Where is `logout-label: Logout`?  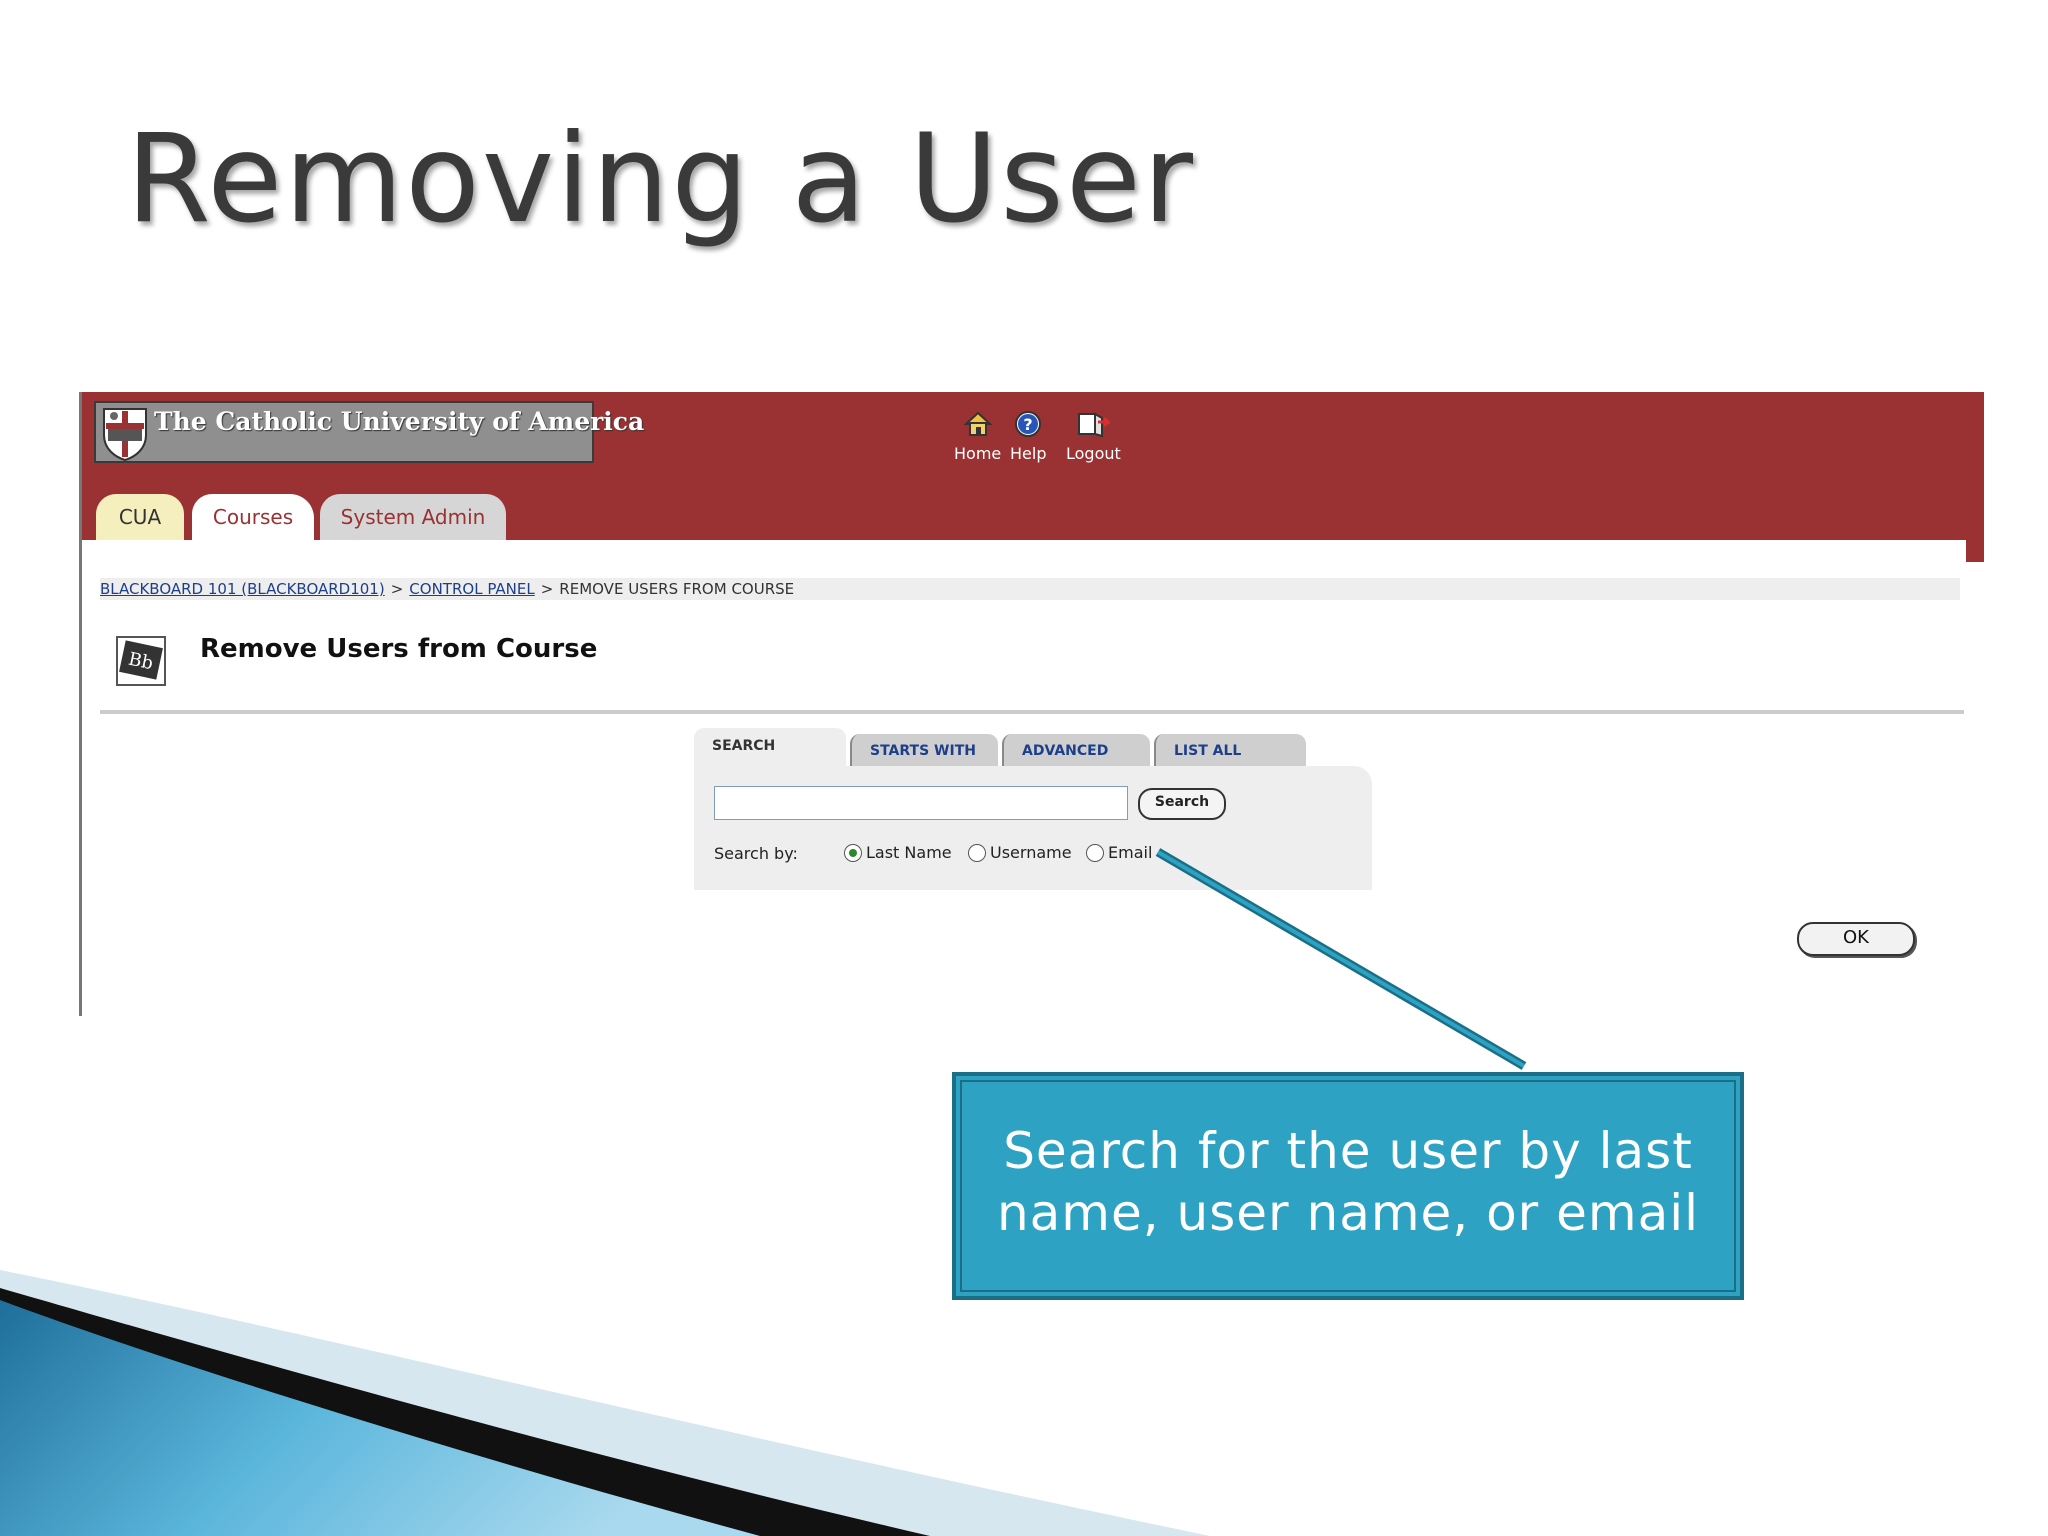 logout-label: Logout is located at coordinates (1093, 453).